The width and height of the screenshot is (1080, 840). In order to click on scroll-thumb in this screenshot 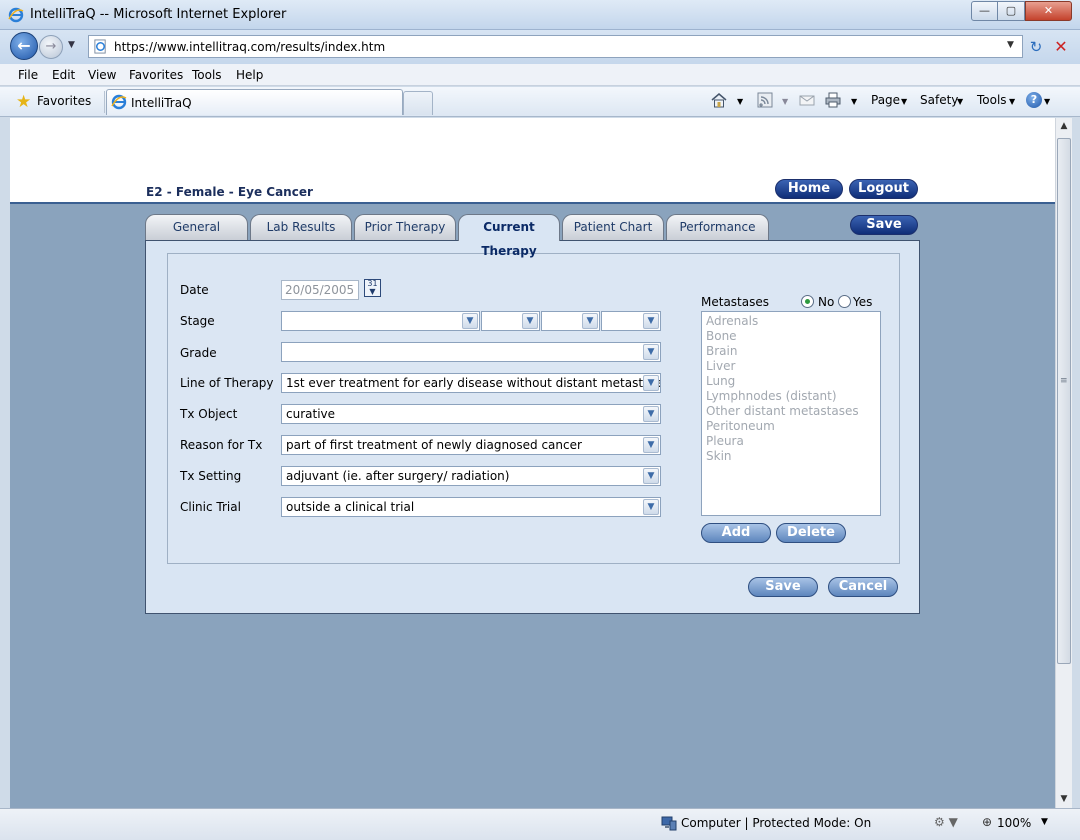, I will do `click(1064, 401)`.